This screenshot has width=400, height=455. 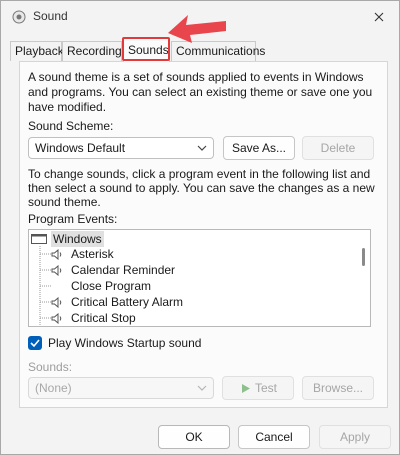 I want to click on list-item-label: Critical Stop, so click(x=103, y=318).